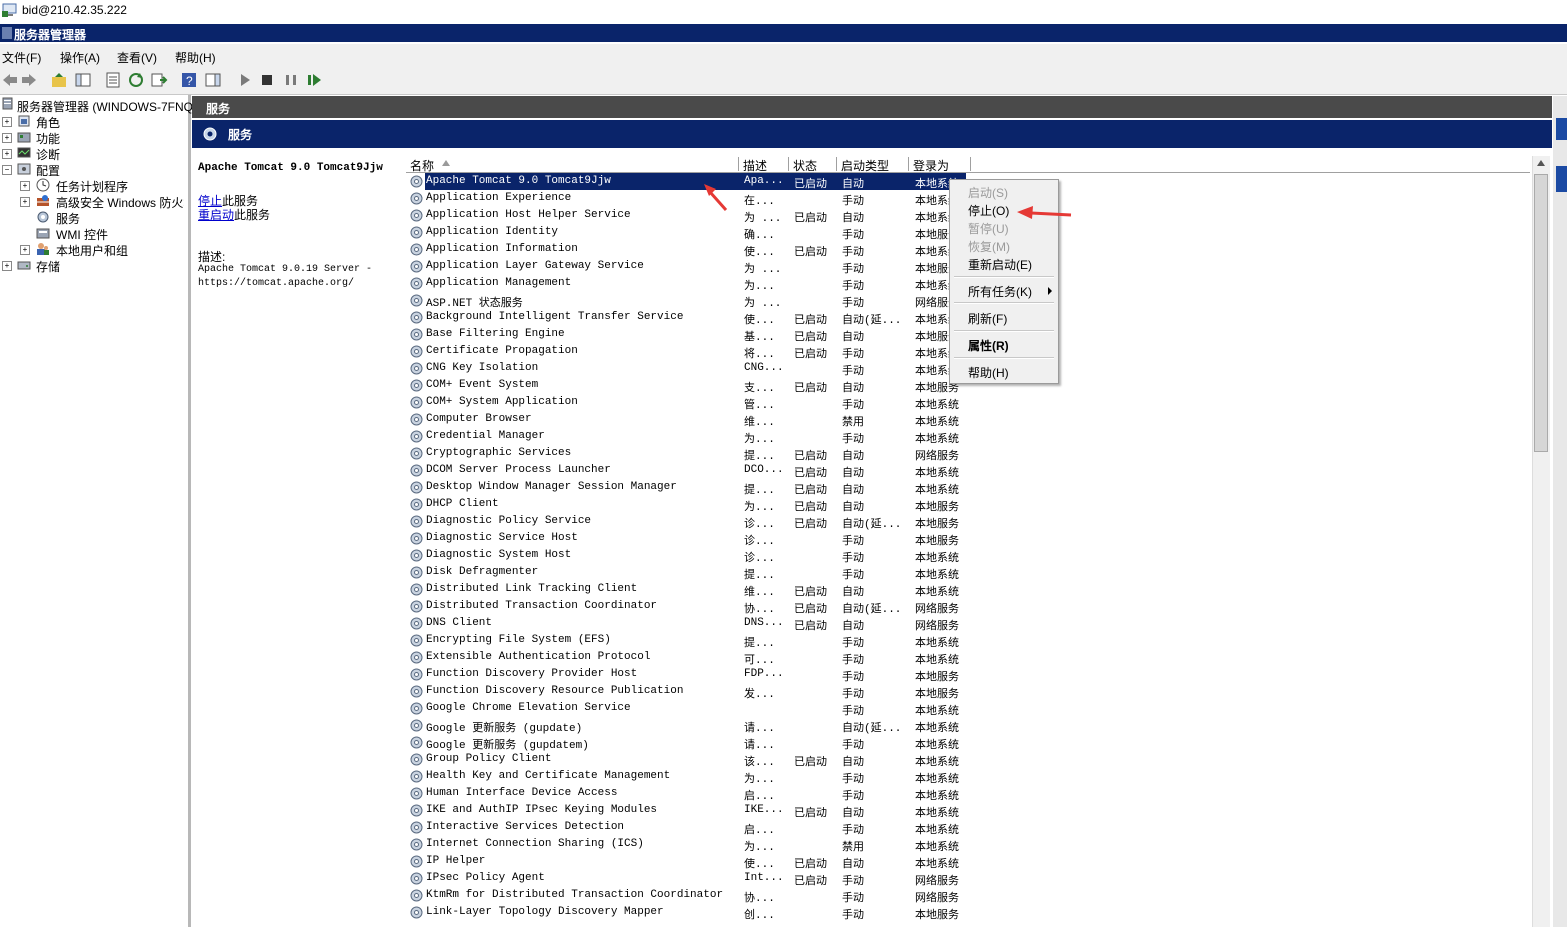 The height and width of the screenshot is (927, 1567). I want to click on service-row: Google Chrome Elevation Service 手动 本地系统, so click(686, 709).